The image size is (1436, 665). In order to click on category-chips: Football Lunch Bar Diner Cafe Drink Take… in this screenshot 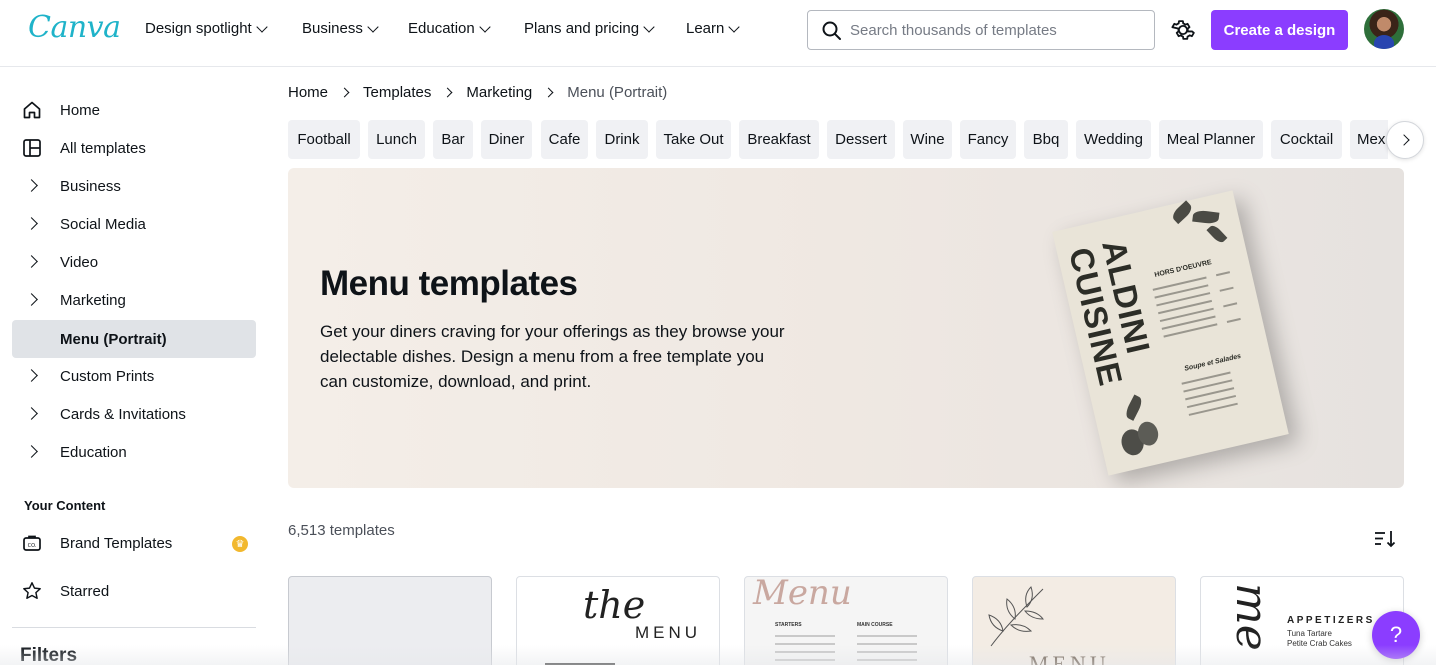, I will do `click(838, 140)`.